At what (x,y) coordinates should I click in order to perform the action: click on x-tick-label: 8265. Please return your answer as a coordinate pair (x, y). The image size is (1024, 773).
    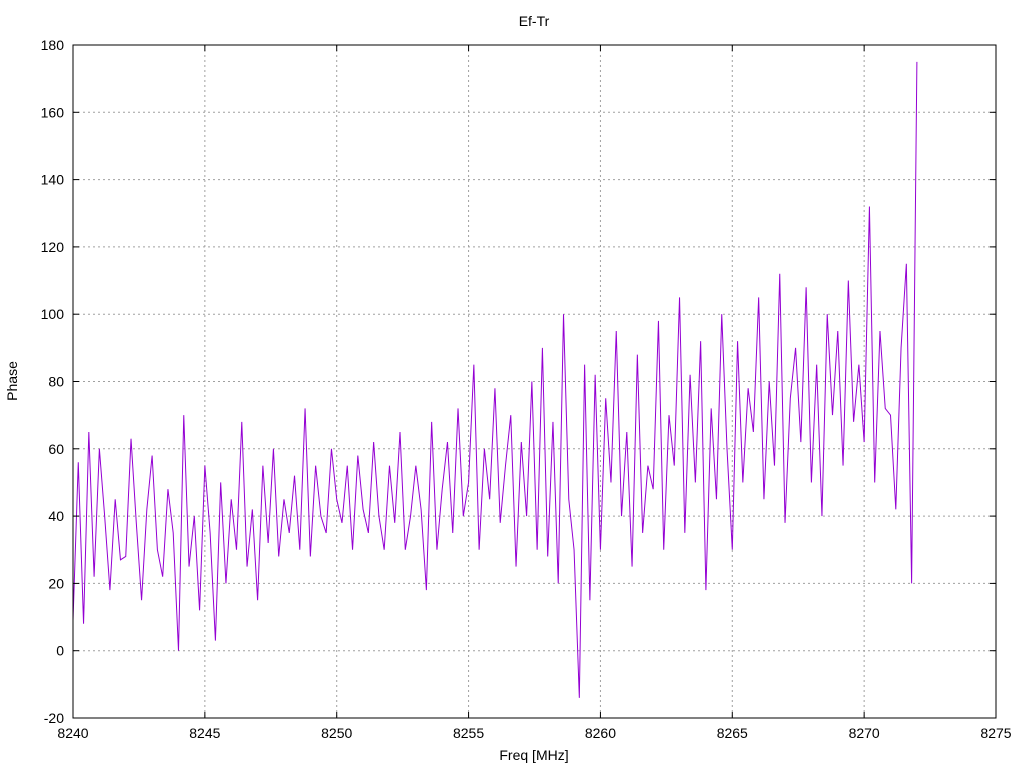
    Looking at the image, I should click on (732, 733).